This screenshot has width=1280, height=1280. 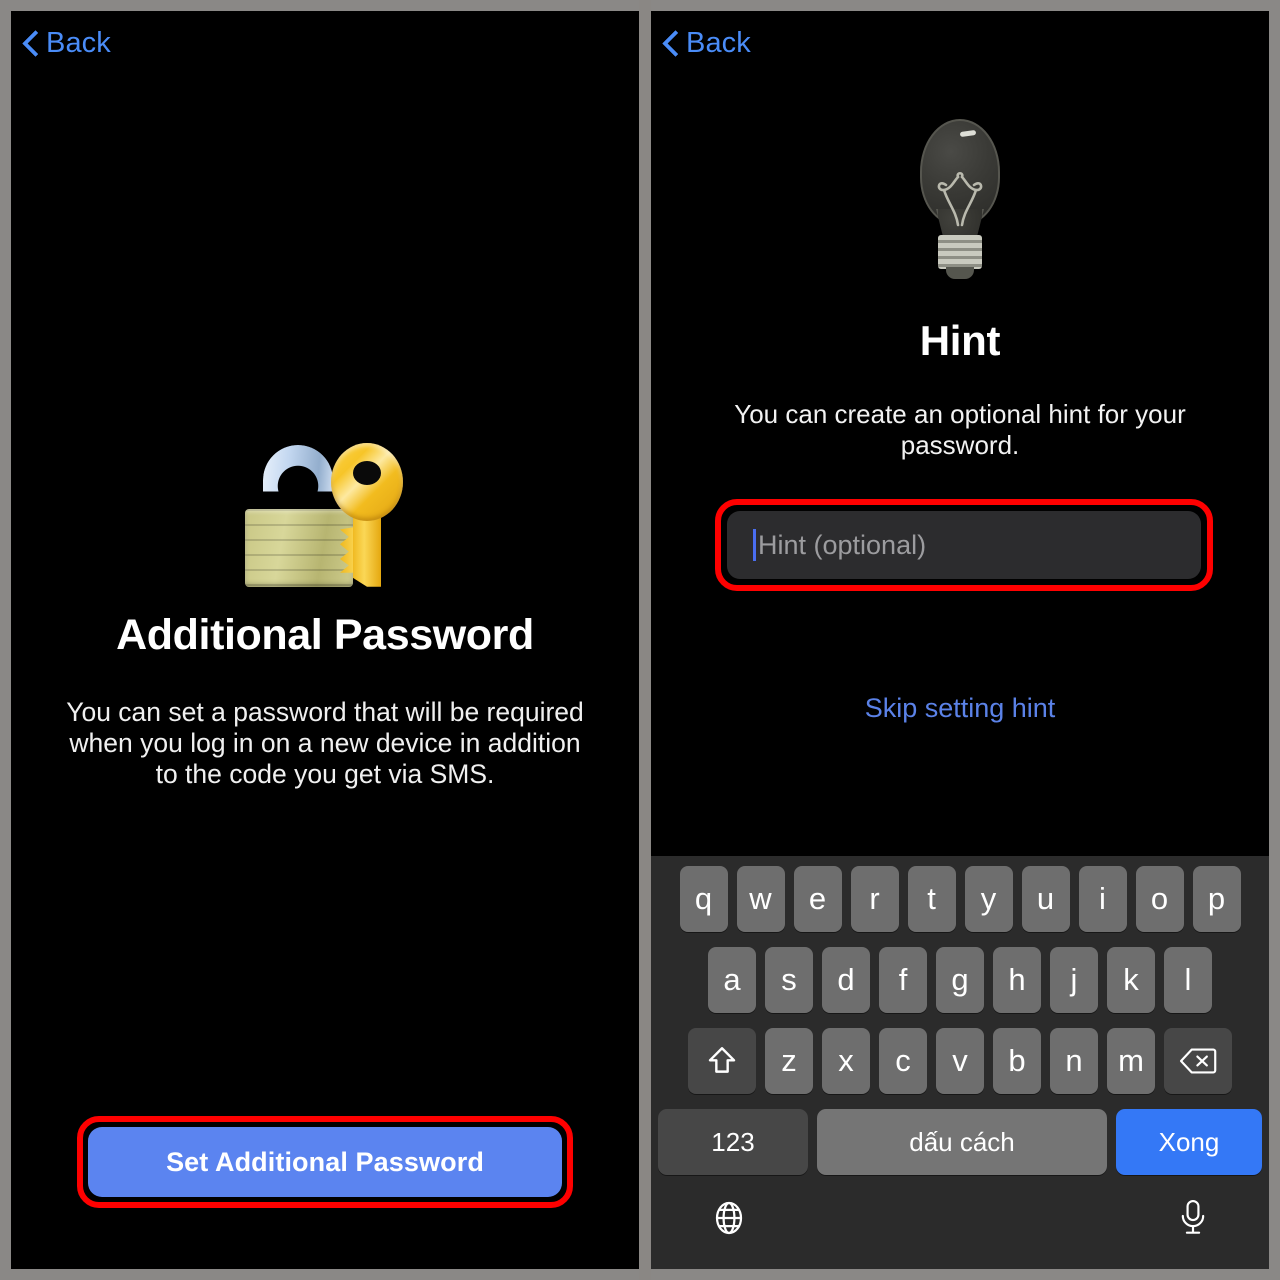 I want to click on key-z: z, so click(x=789, y=1061).